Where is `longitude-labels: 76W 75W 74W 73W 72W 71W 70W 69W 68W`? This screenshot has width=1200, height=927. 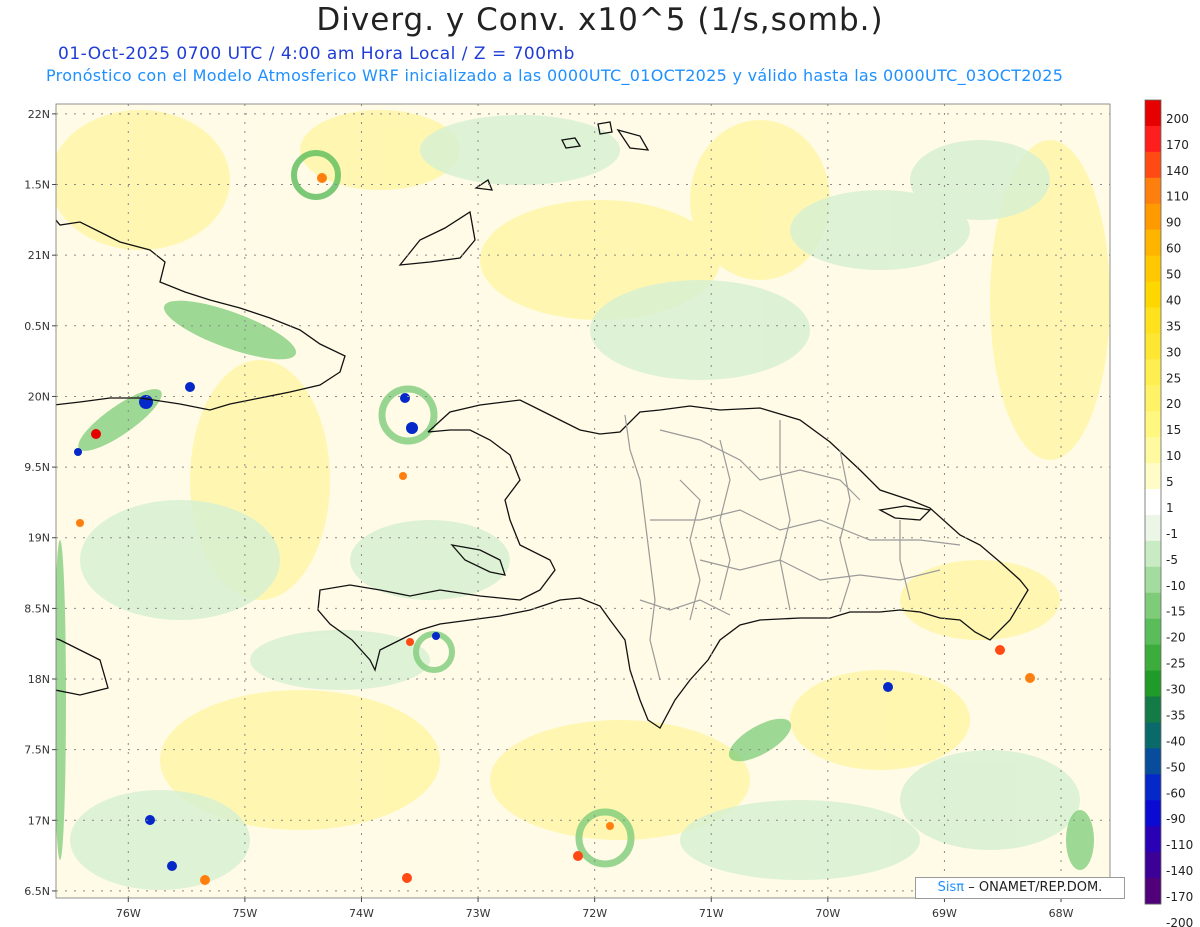 longitude-labels: 76W 75W 74W 73W 72W 71W 70W 69W 68W is located at coordinates (595, 909).